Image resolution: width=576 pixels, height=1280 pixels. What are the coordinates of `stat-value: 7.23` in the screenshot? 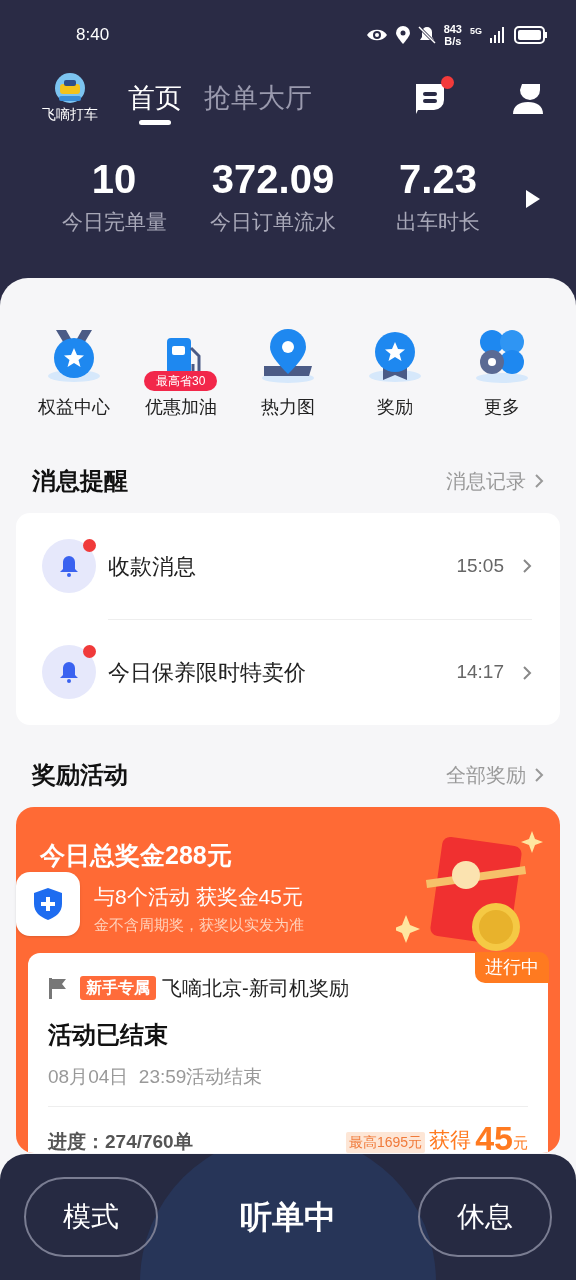 It's located at (438, 179).